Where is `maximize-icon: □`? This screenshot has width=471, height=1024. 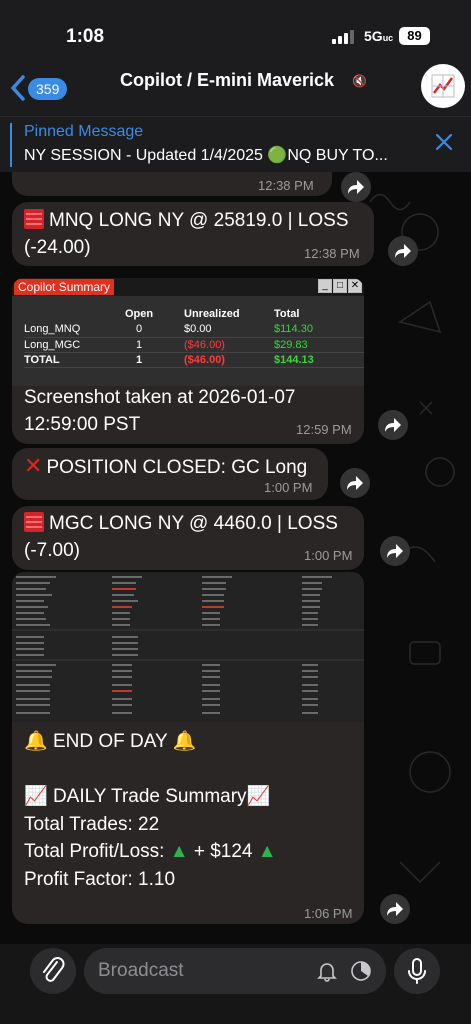 maximize-icon: □ is located at coordinates (340, 286).